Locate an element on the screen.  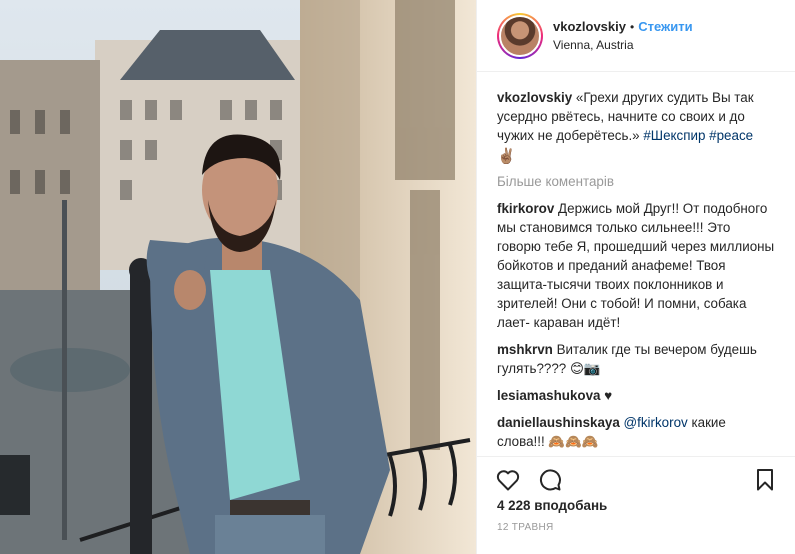
comment-username: daniellaushinskaya is located at coordinates (558, 422).